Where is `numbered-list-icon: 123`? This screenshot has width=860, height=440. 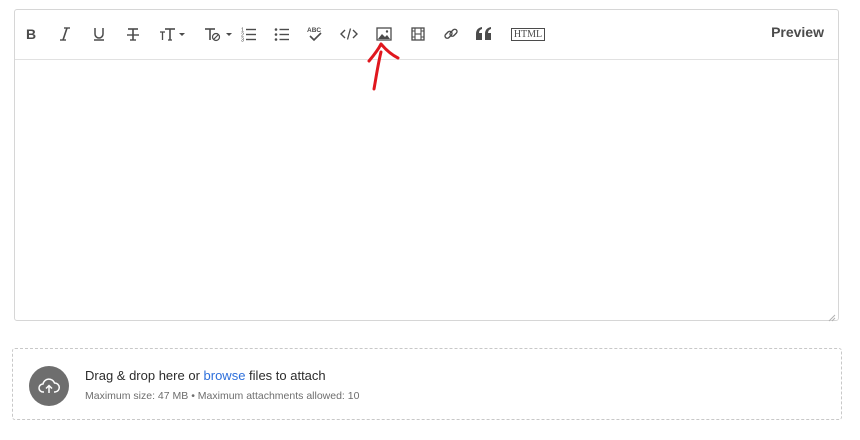
numbered-list-icon: 123 is located at coordinates (249, 34).